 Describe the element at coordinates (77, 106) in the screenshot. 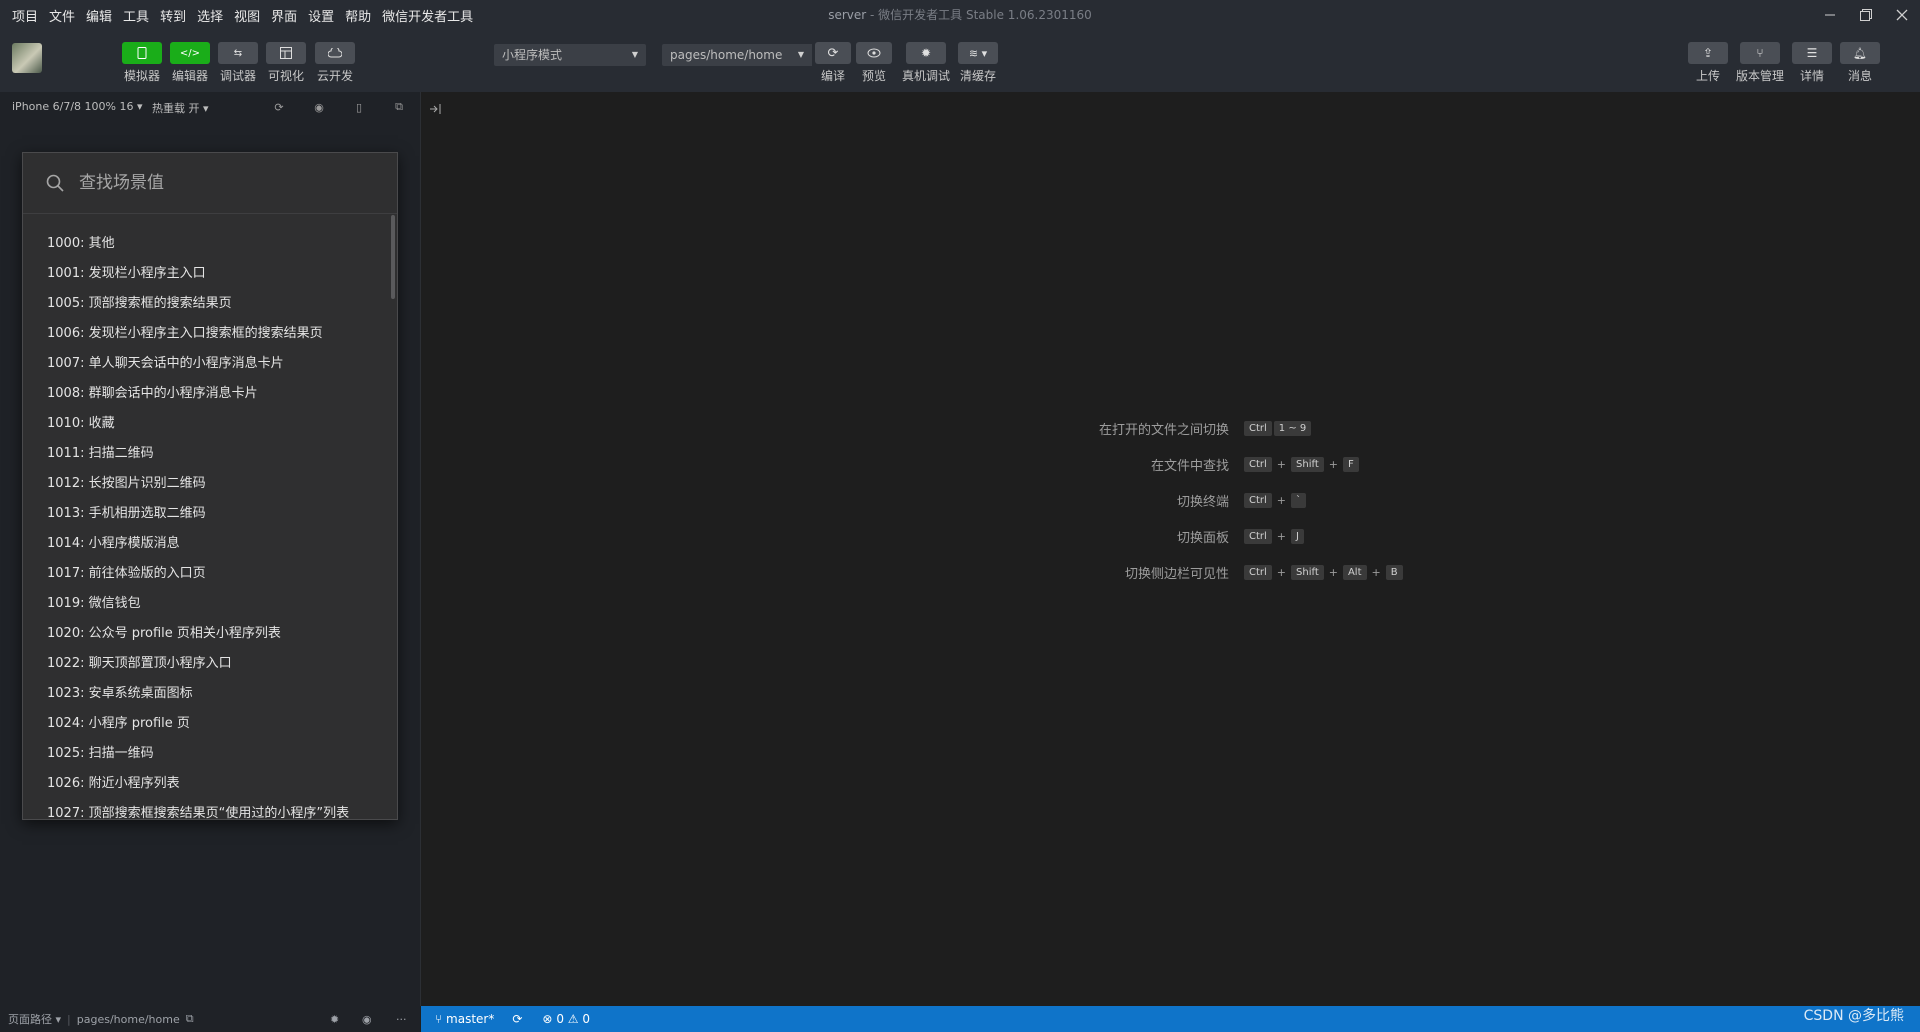

I see `device-select: iPhone 6/7/8 100% 16 ▾` at that location.